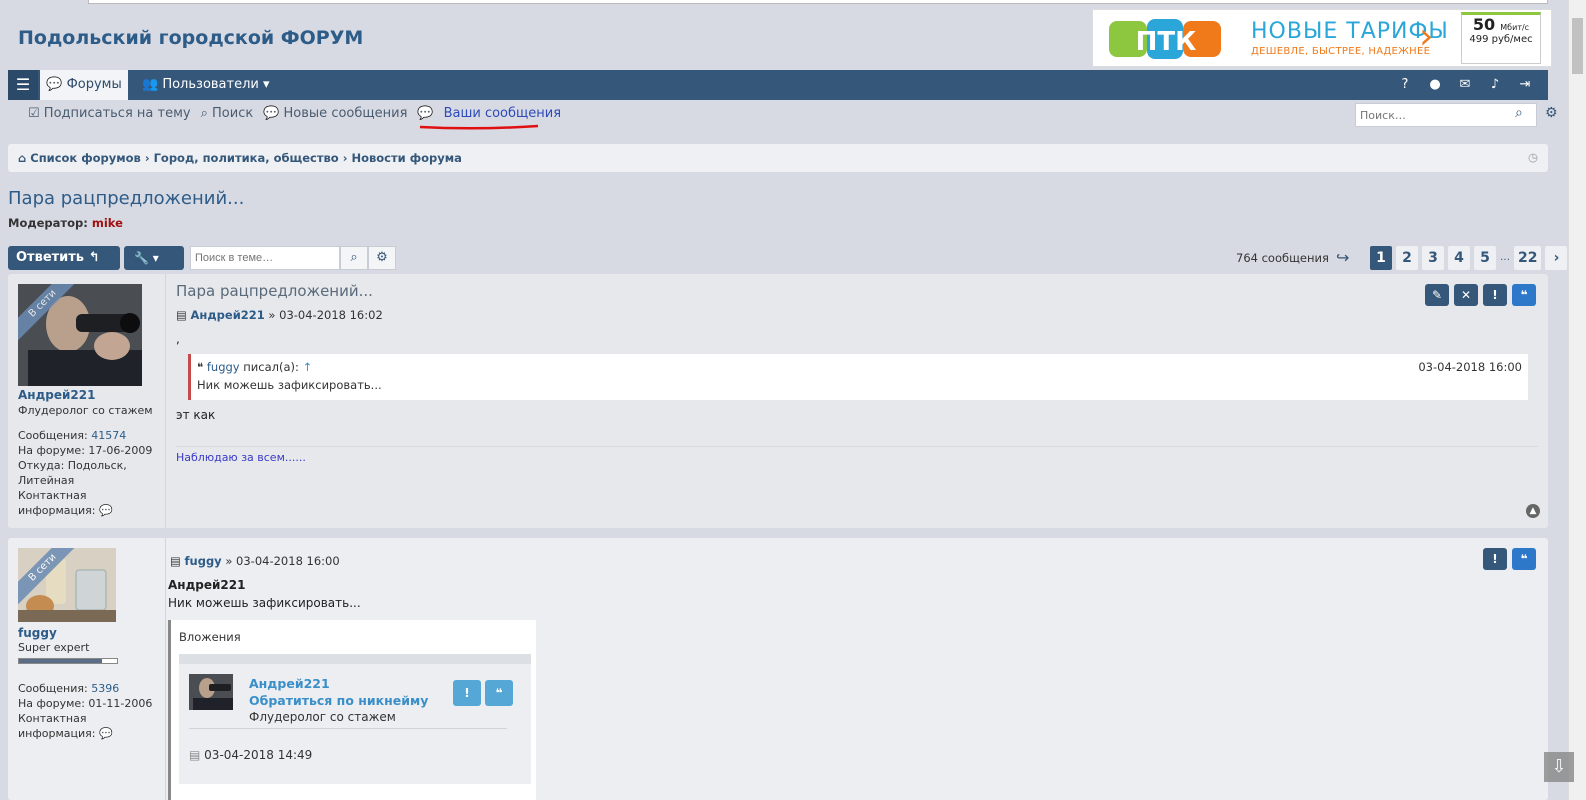 Image resolution: width=1586 pixels, height=800 pixels. What do you see at coordinates (203, 561) in the screenshot?
I see `post-meta-author: fuggy` at bounding box center [203, 561].